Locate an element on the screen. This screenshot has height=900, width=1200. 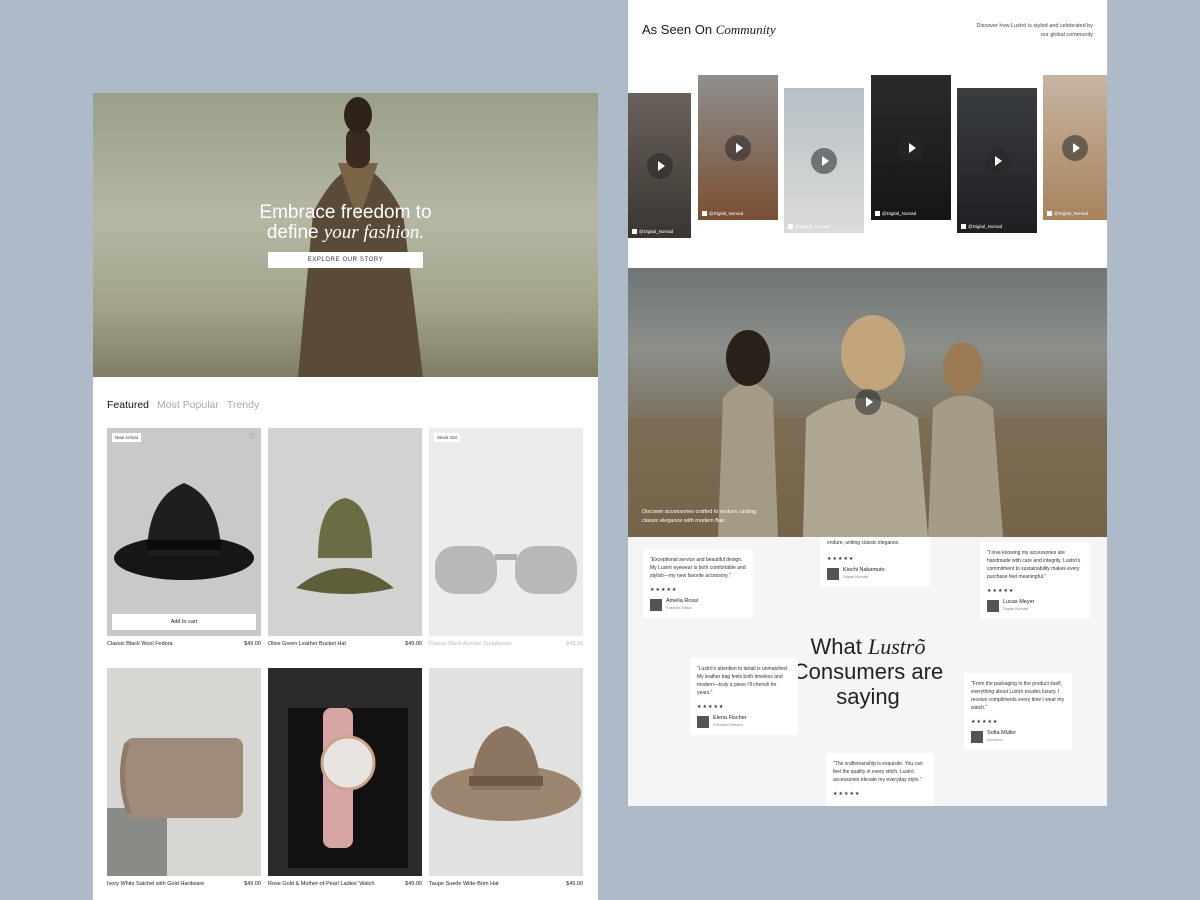
add-to-cart-button: Add to cart is located at coordinates (184, 622).